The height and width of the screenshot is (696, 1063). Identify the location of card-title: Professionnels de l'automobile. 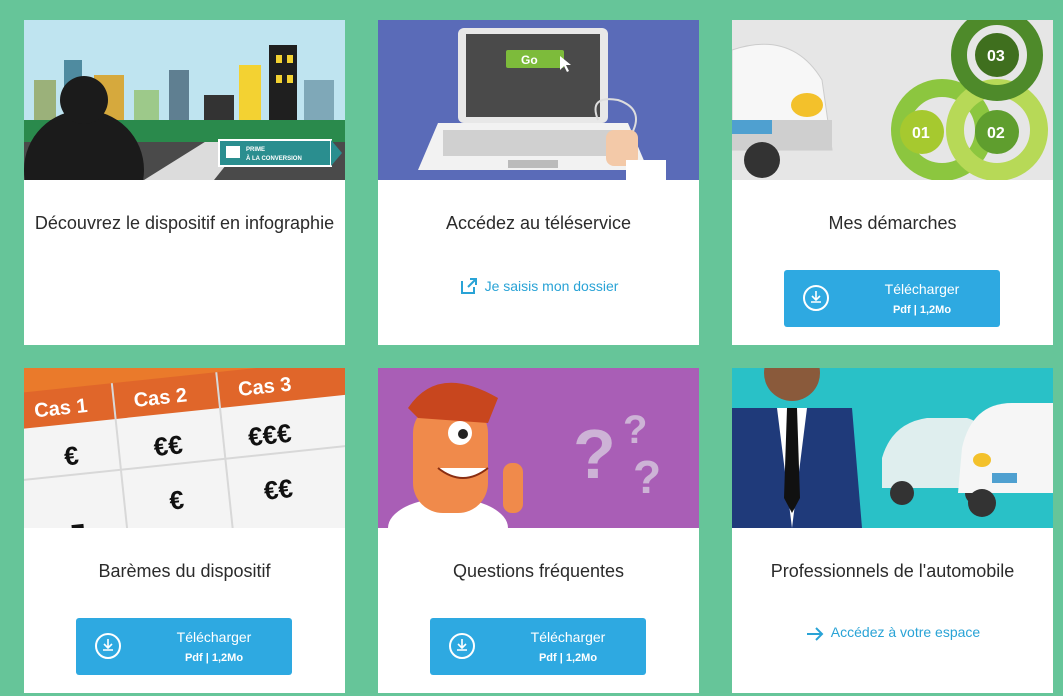
(892, 571).